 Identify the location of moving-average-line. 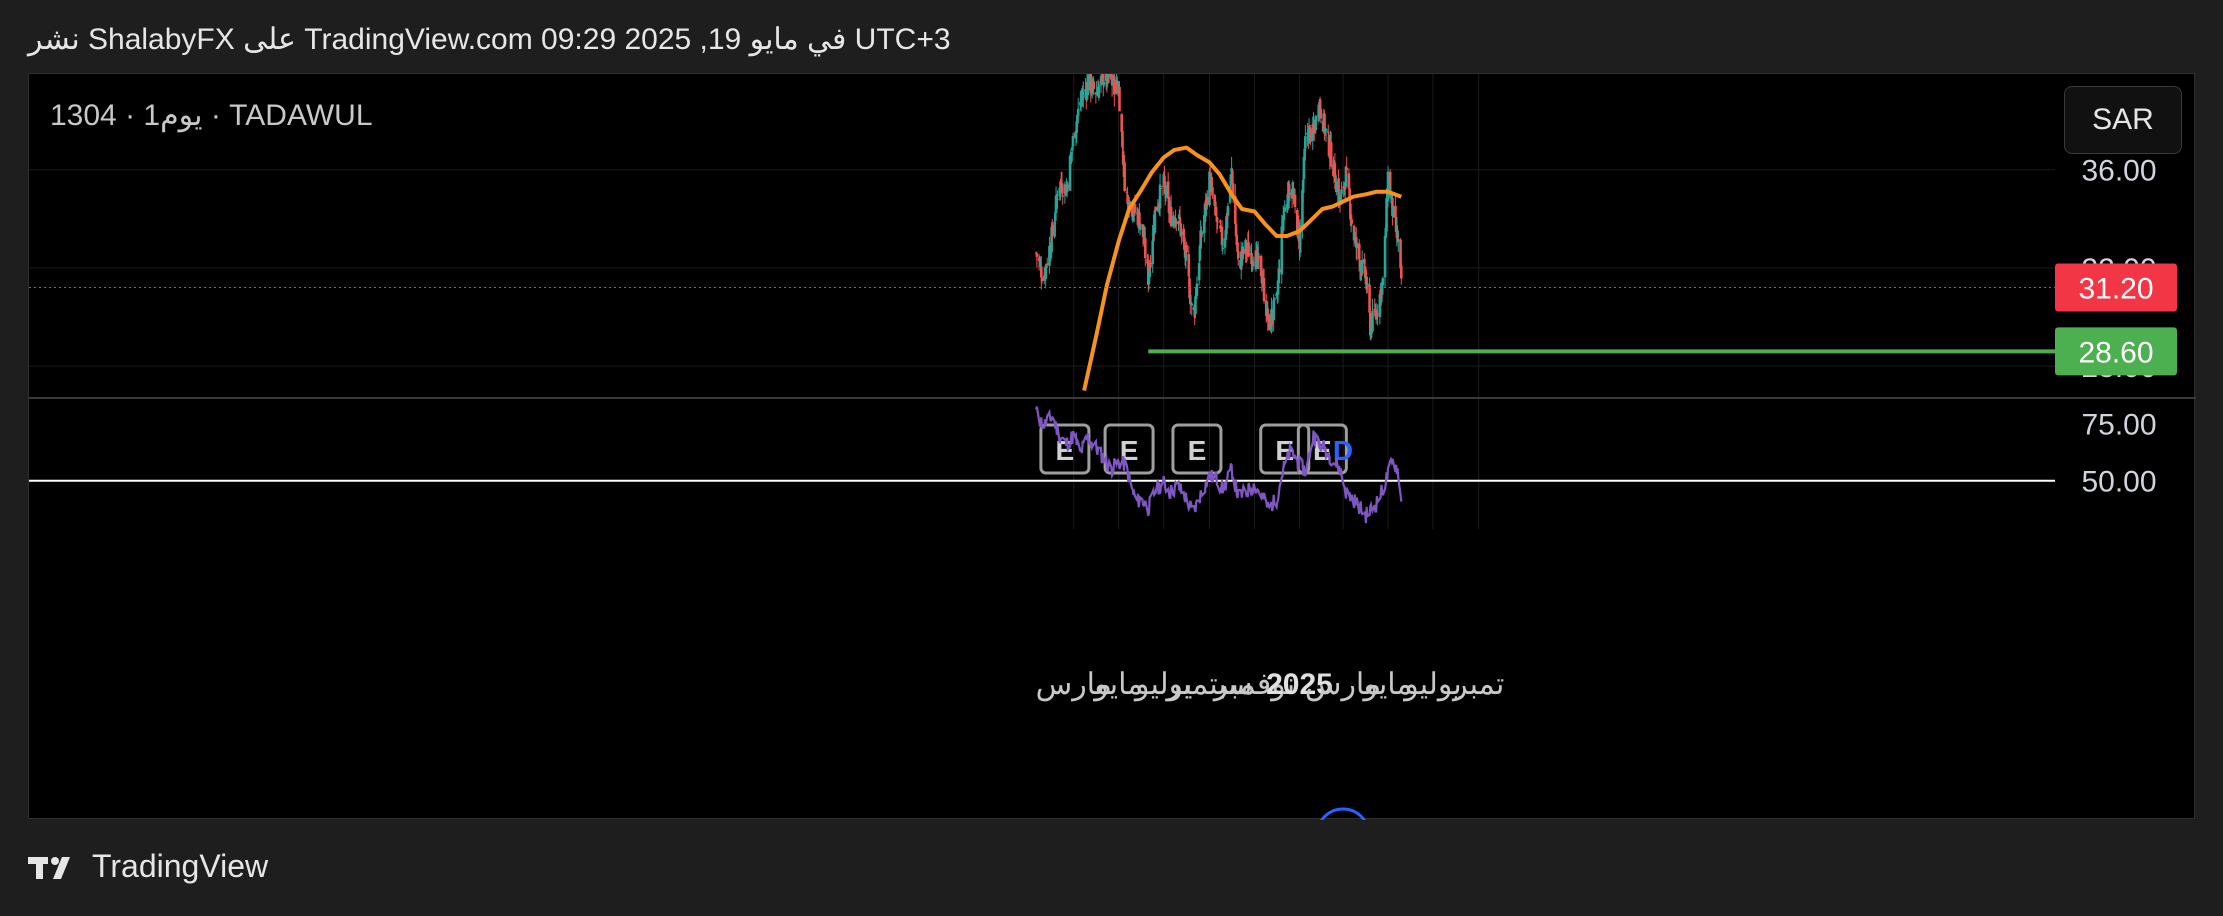
(1242, 268).